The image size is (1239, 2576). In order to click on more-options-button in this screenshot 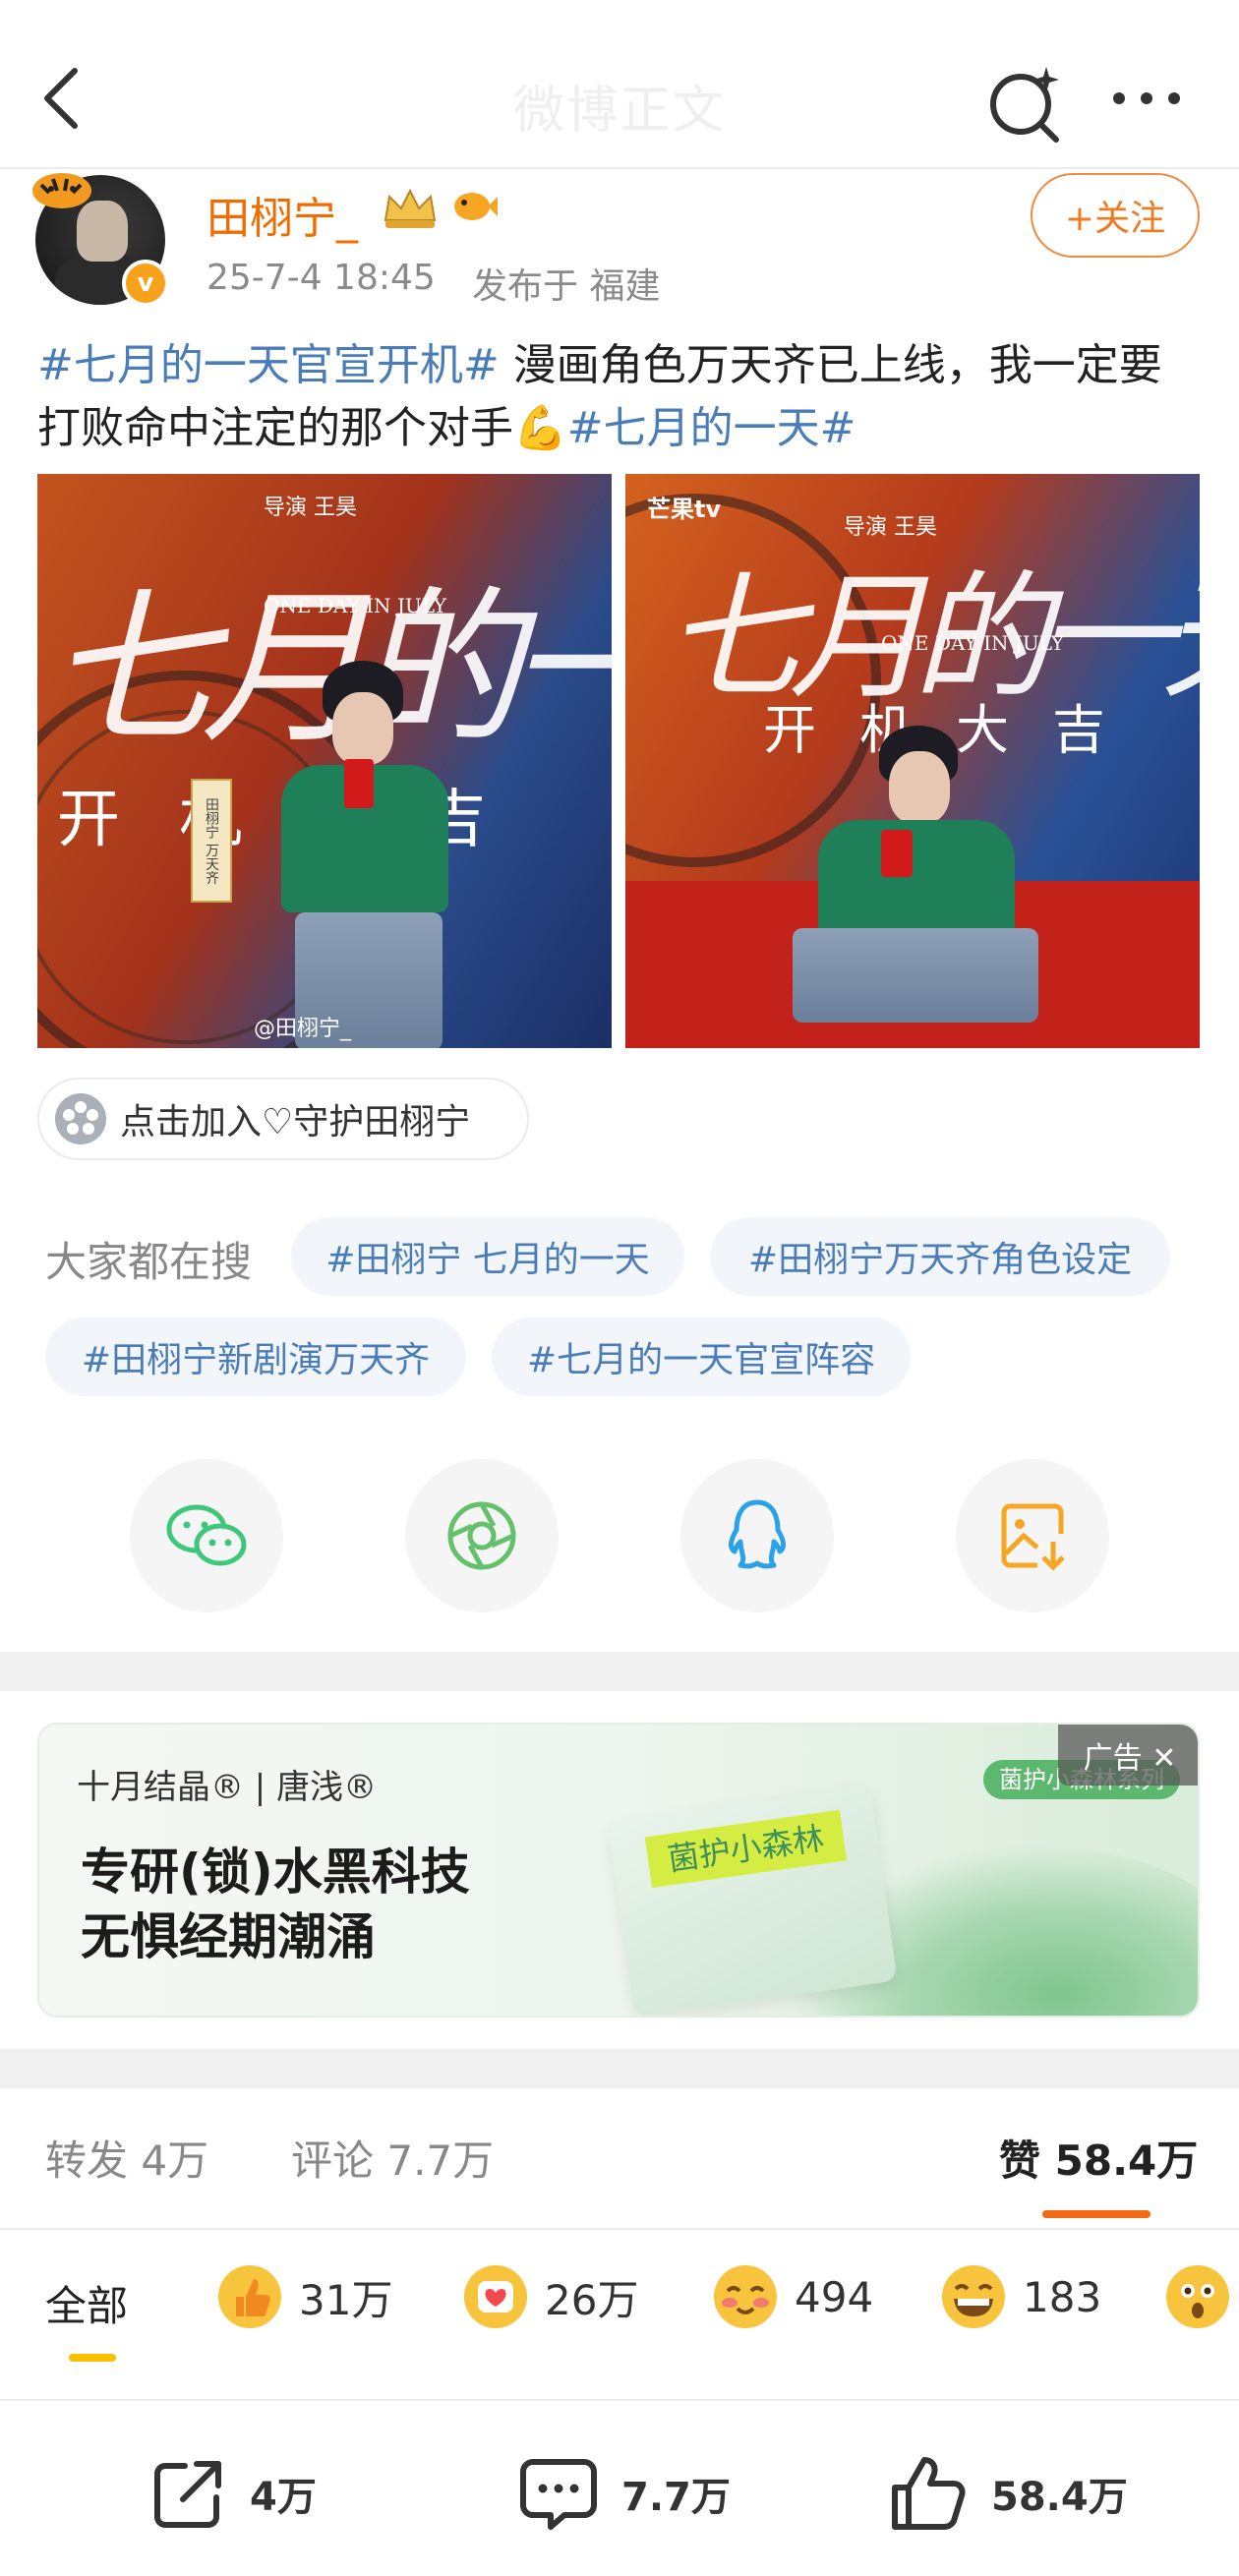, I will do `click(1146, 98)`.